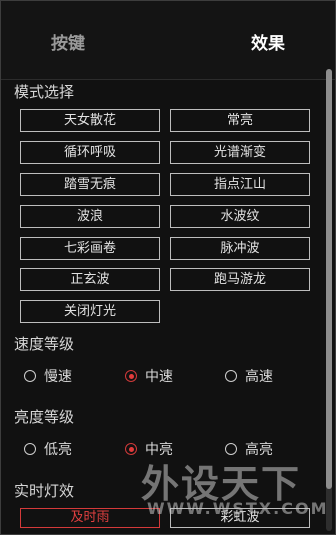 This screenshot has height=535, width=336. What do you see at coordinates (329, 279) in the screenshot?
I see `scrollbar-thumb` at bounding box center [329, 279].